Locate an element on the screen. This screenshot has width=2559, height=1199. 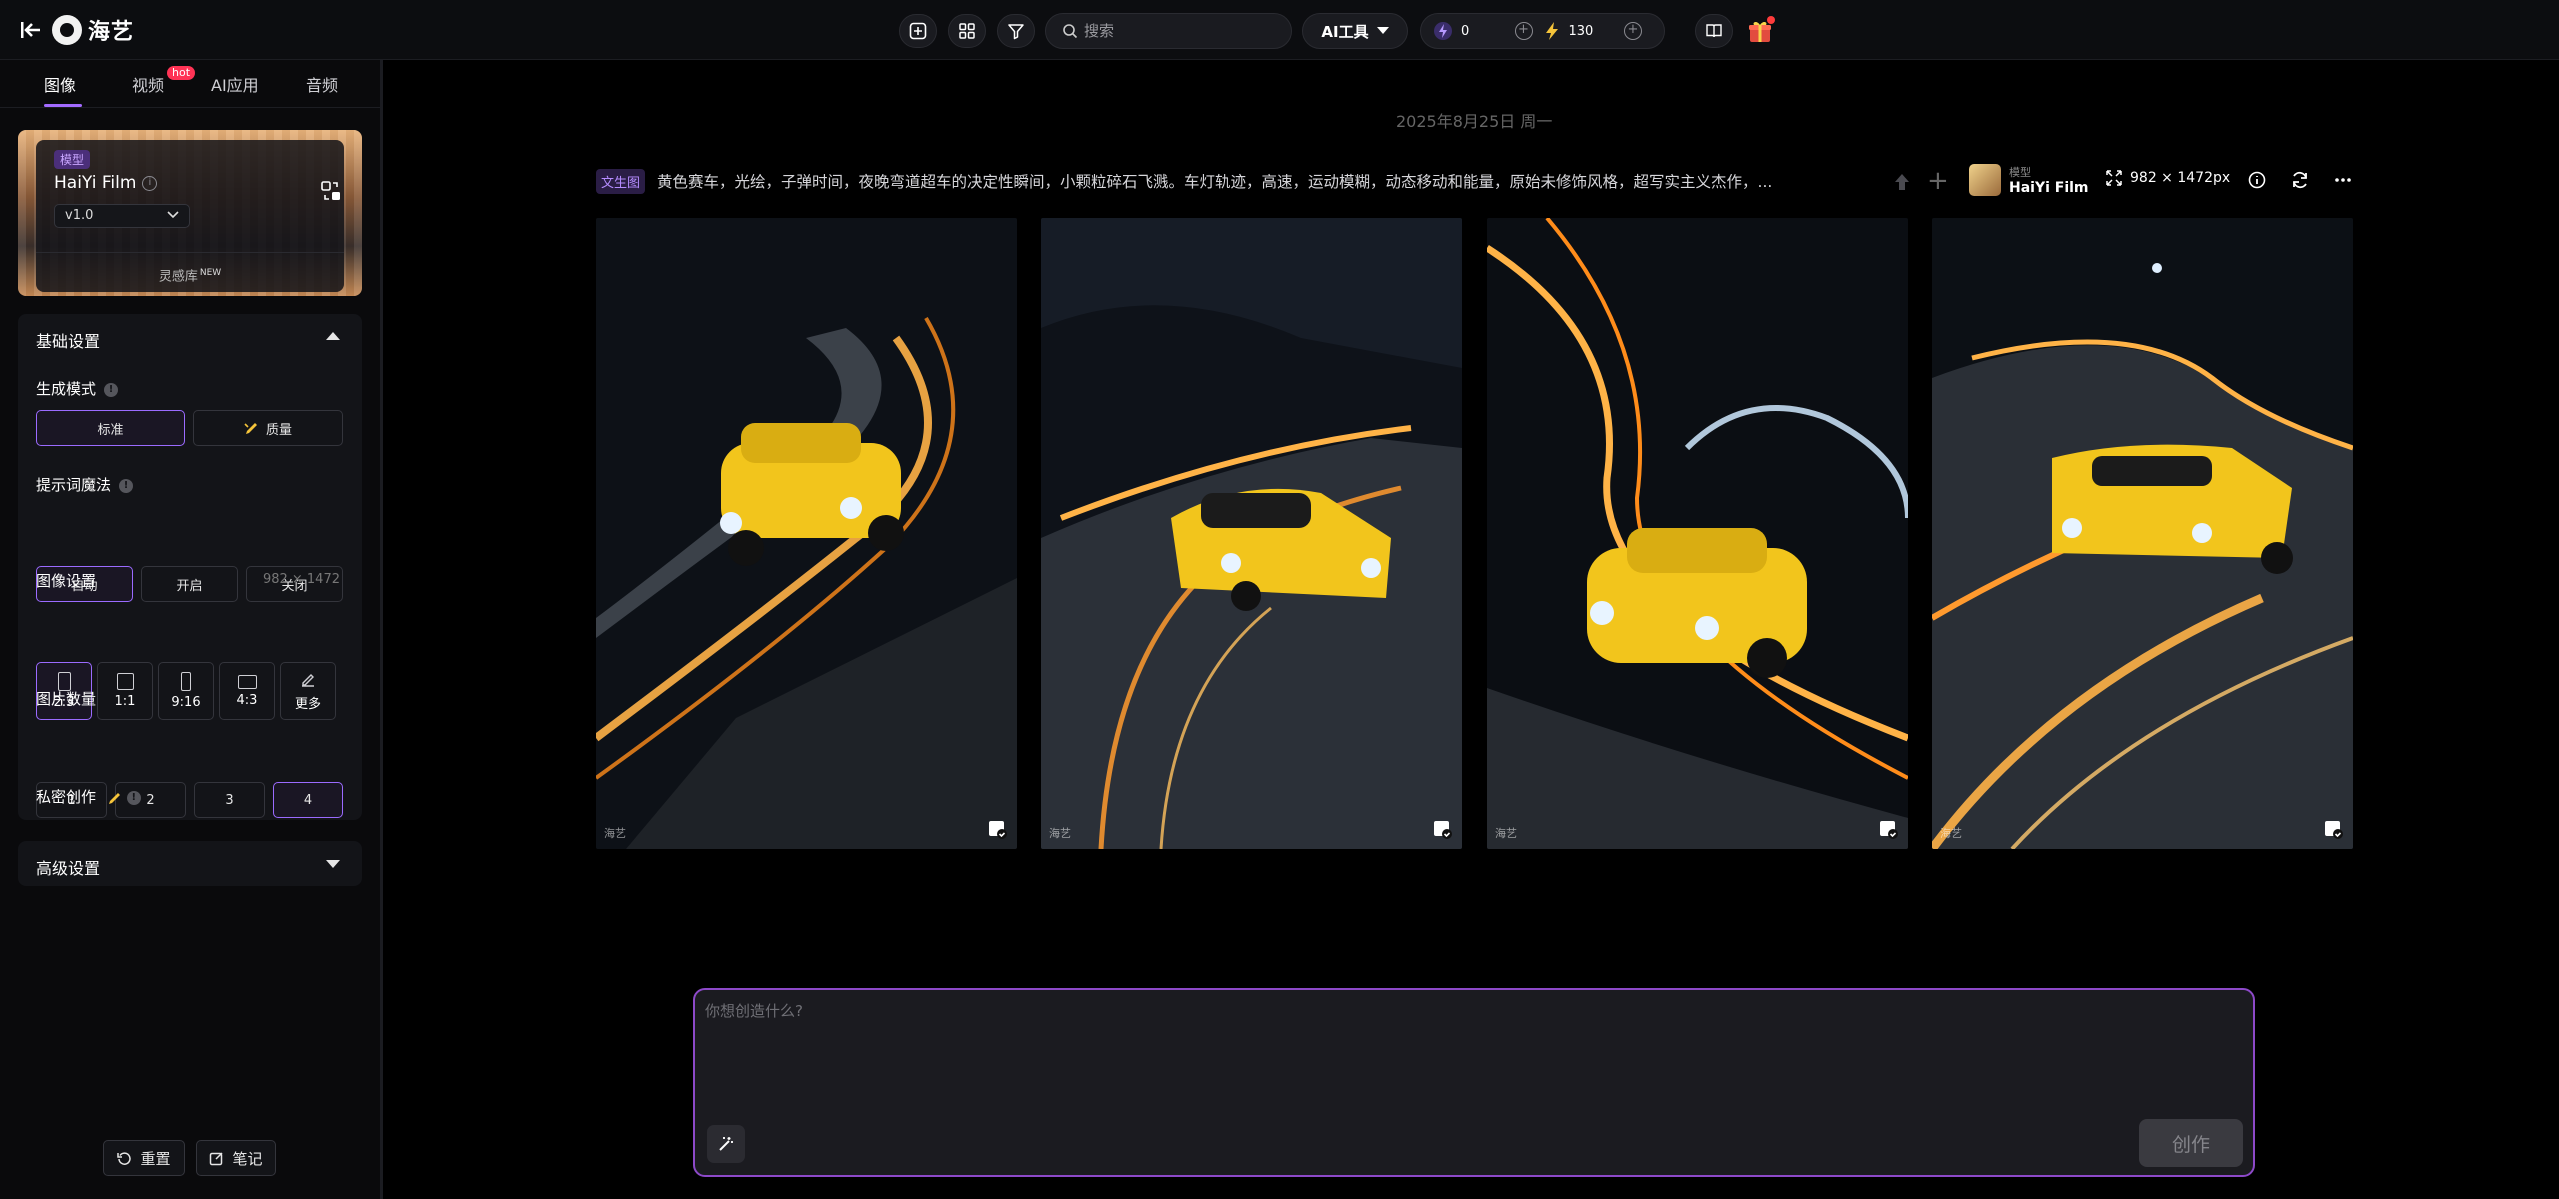
prompt-composer: 创作 is located at coordinates (1474, 1082).